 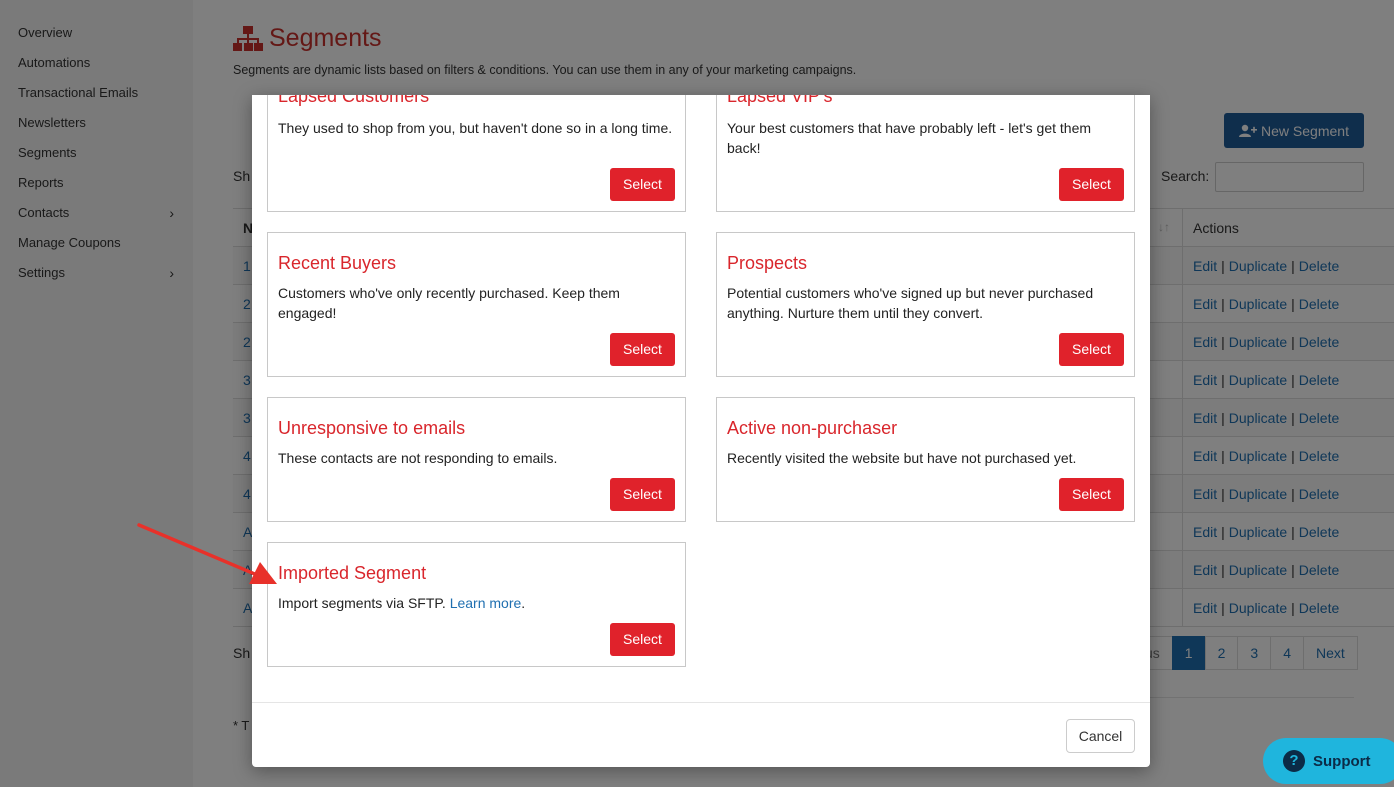 What do you see at coordinates (1342, 761) in the screenshot?
I see `support-label: Support` at bounding box center [1342, 761].